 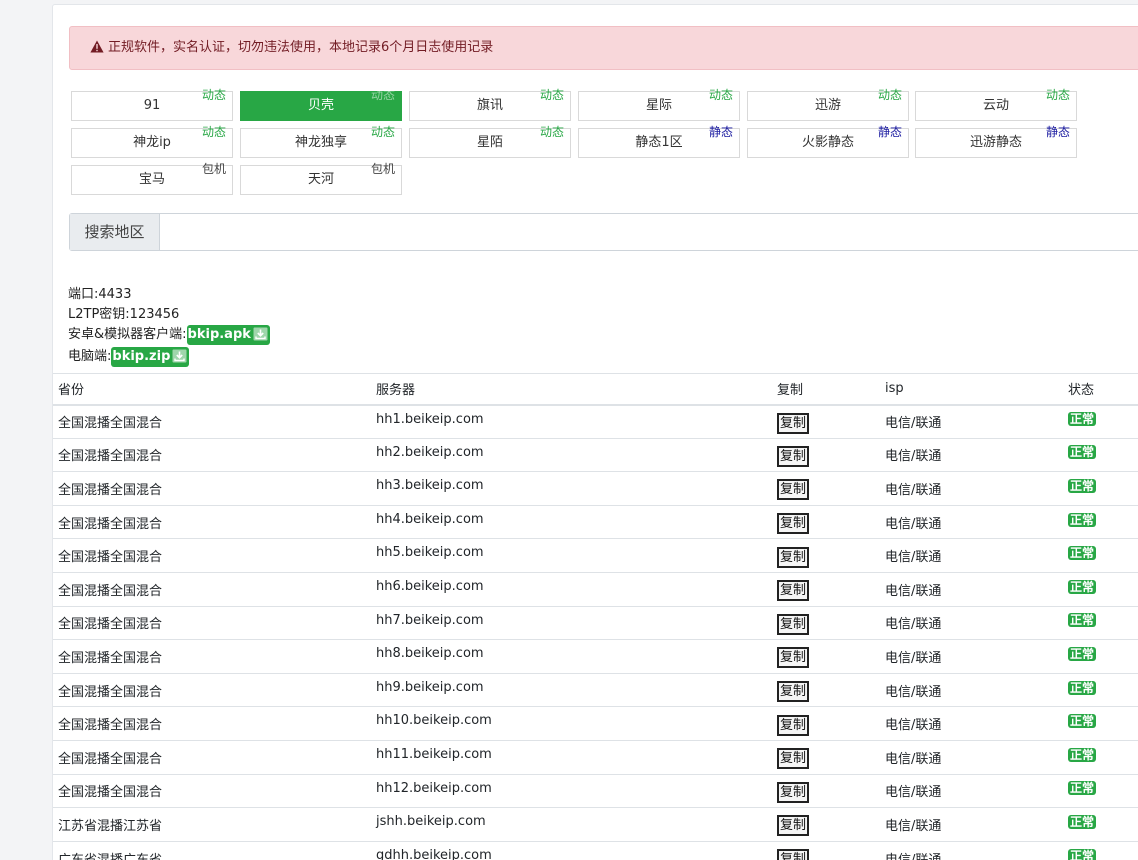 I want to click on header-province: 省份, so click(x=212, y=389).